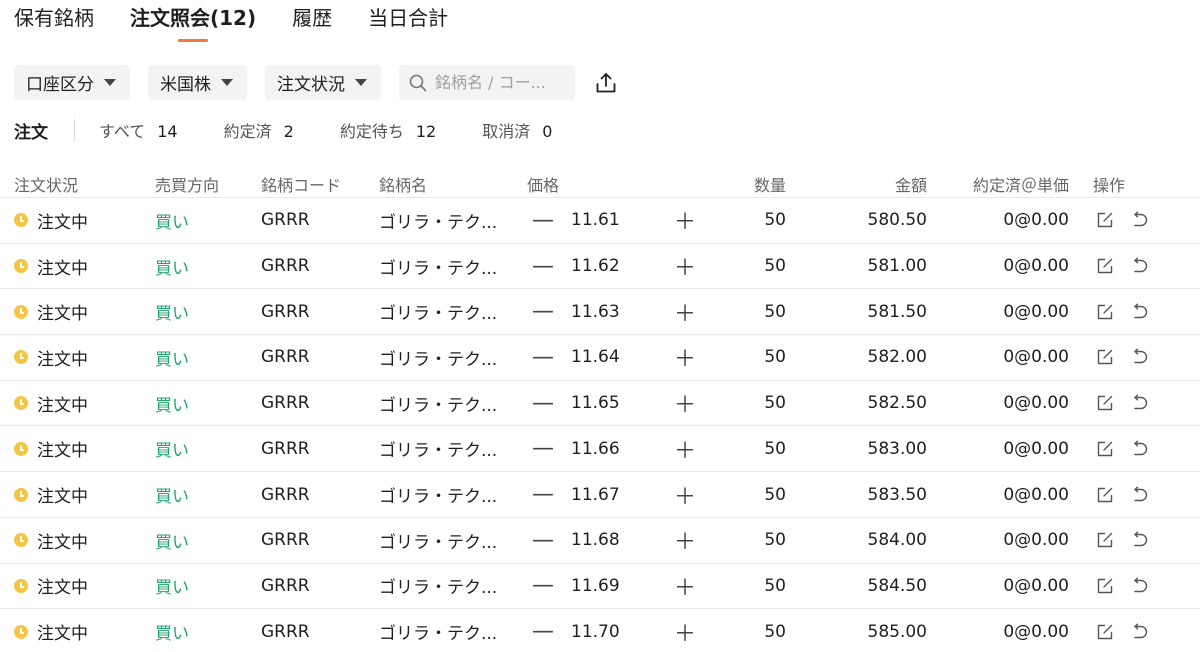 The height and width of the screenshot is (652, 1200). Describe the element at coordinates (193, 22) in the screenshot. I see `tab-order-inquiry: 注文照会(12)` at that location.